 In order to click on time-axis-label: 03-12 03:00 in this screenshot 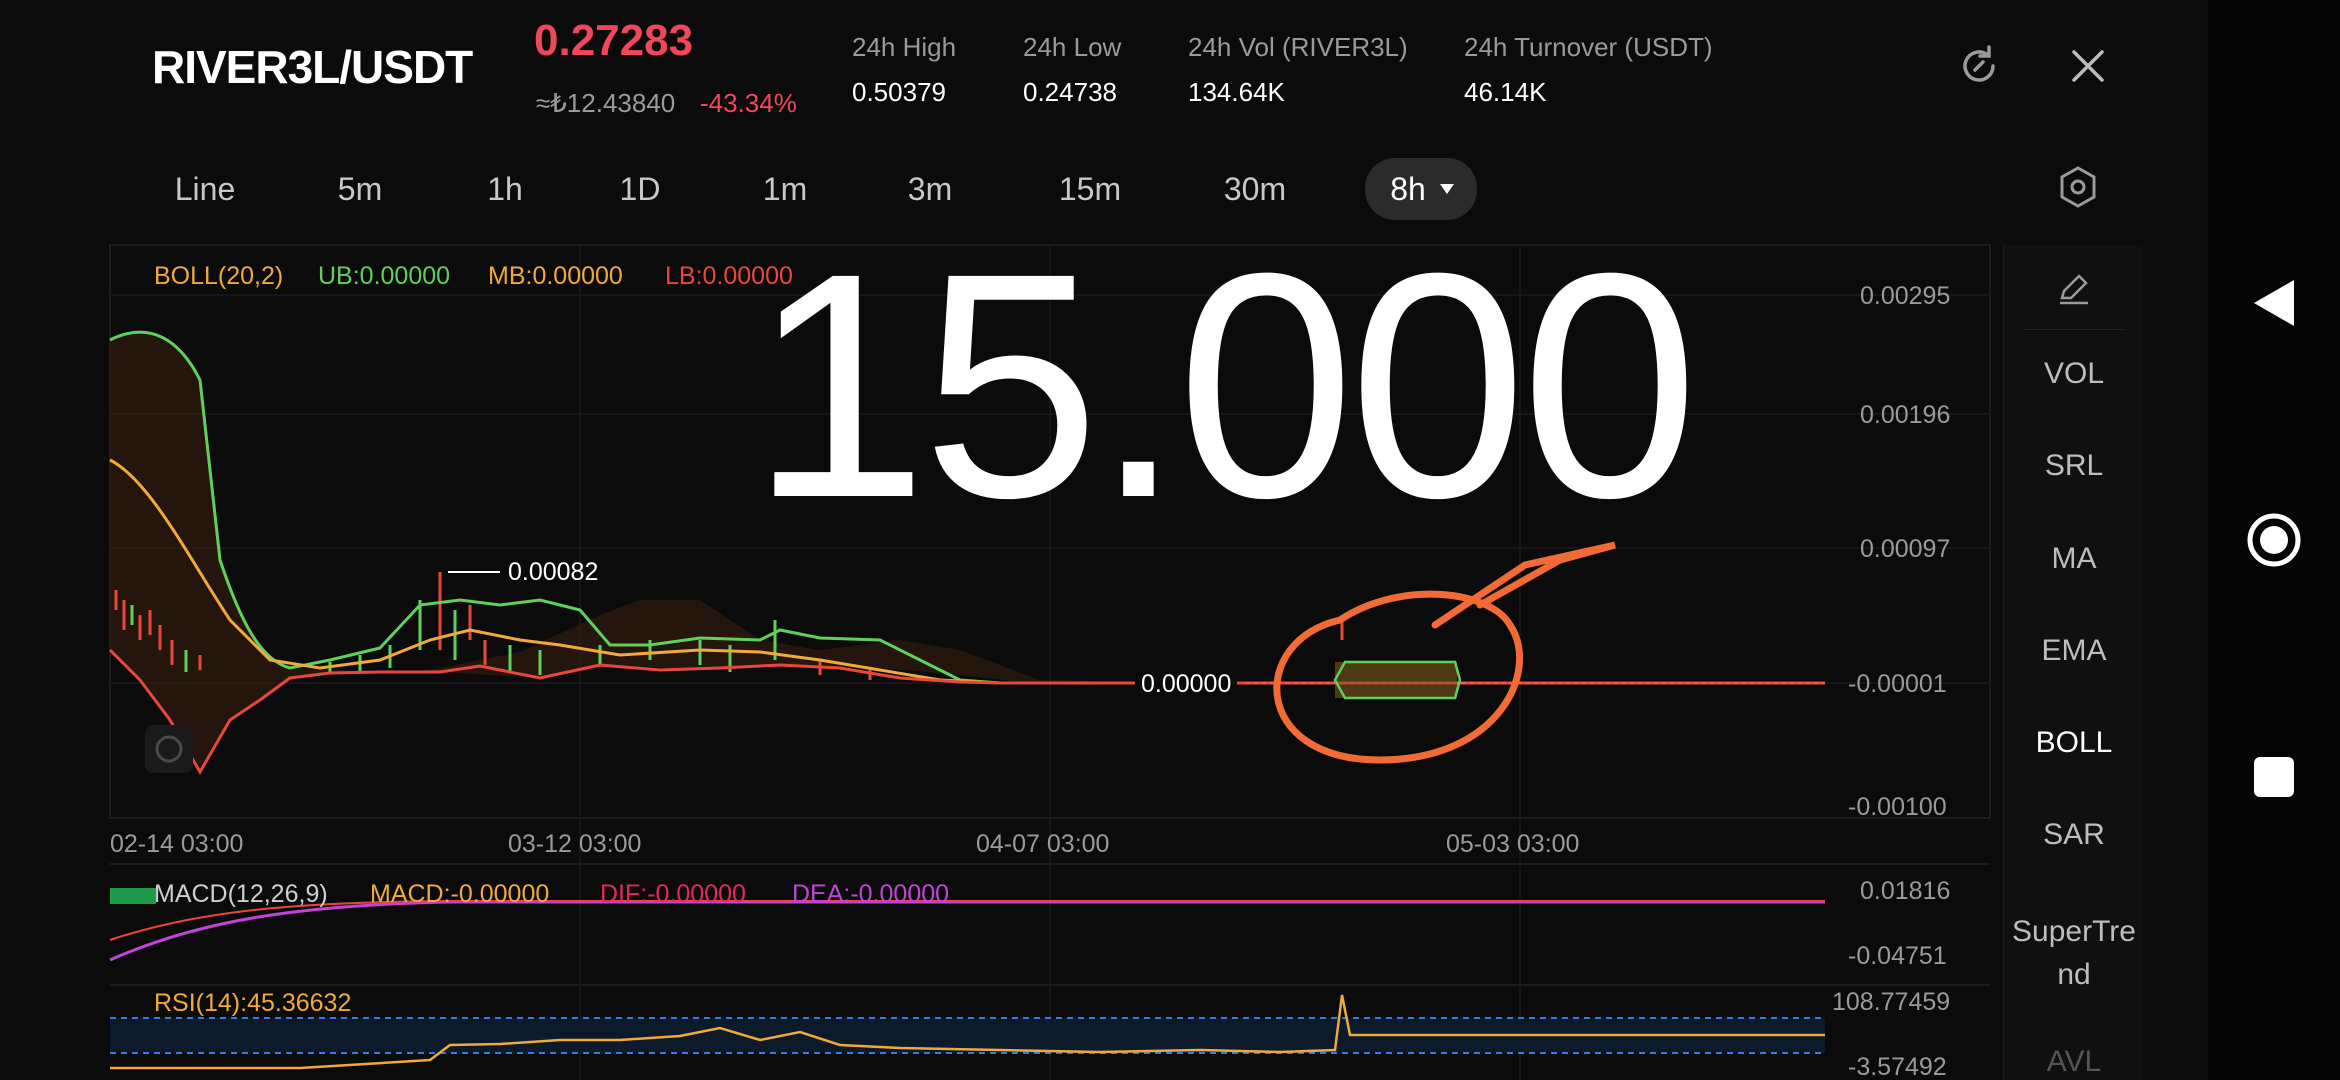, I will do `click(575, 844)`.